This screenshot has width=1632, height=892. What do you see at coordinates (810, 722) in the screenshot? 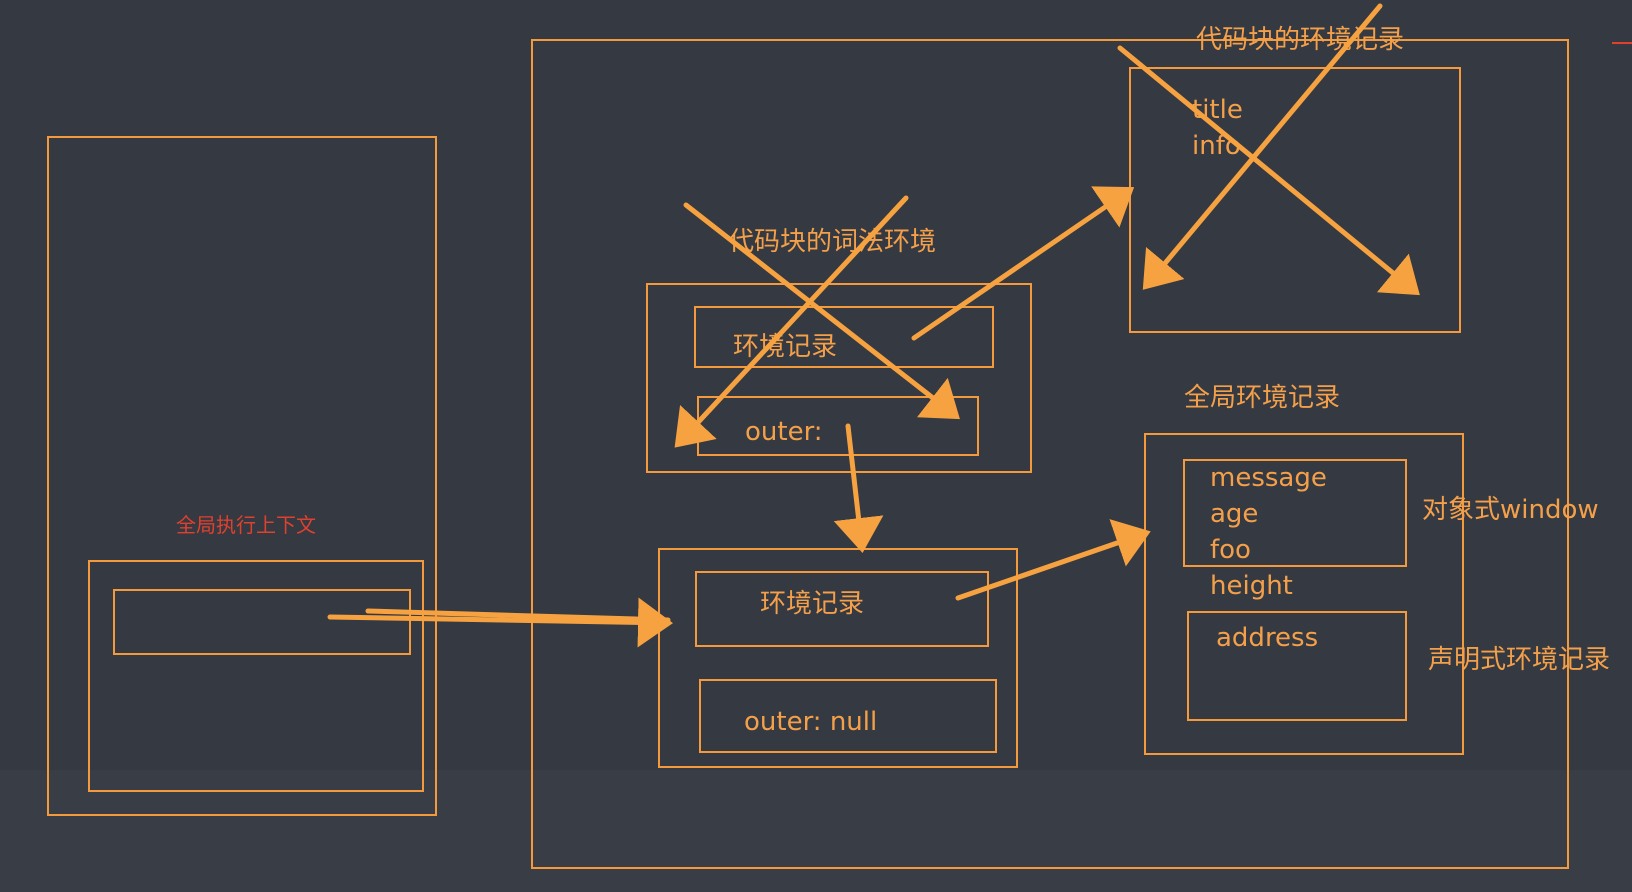
I see `global-outer-label: outer: null` at bounding box center [810, 722].